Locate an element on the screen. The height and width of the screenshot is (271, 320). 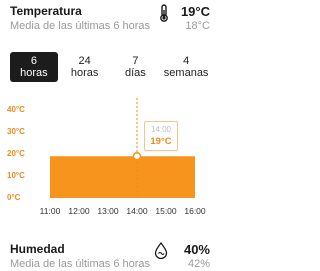
x-tick-label: 16:00 is located at coordinates (195, 211).